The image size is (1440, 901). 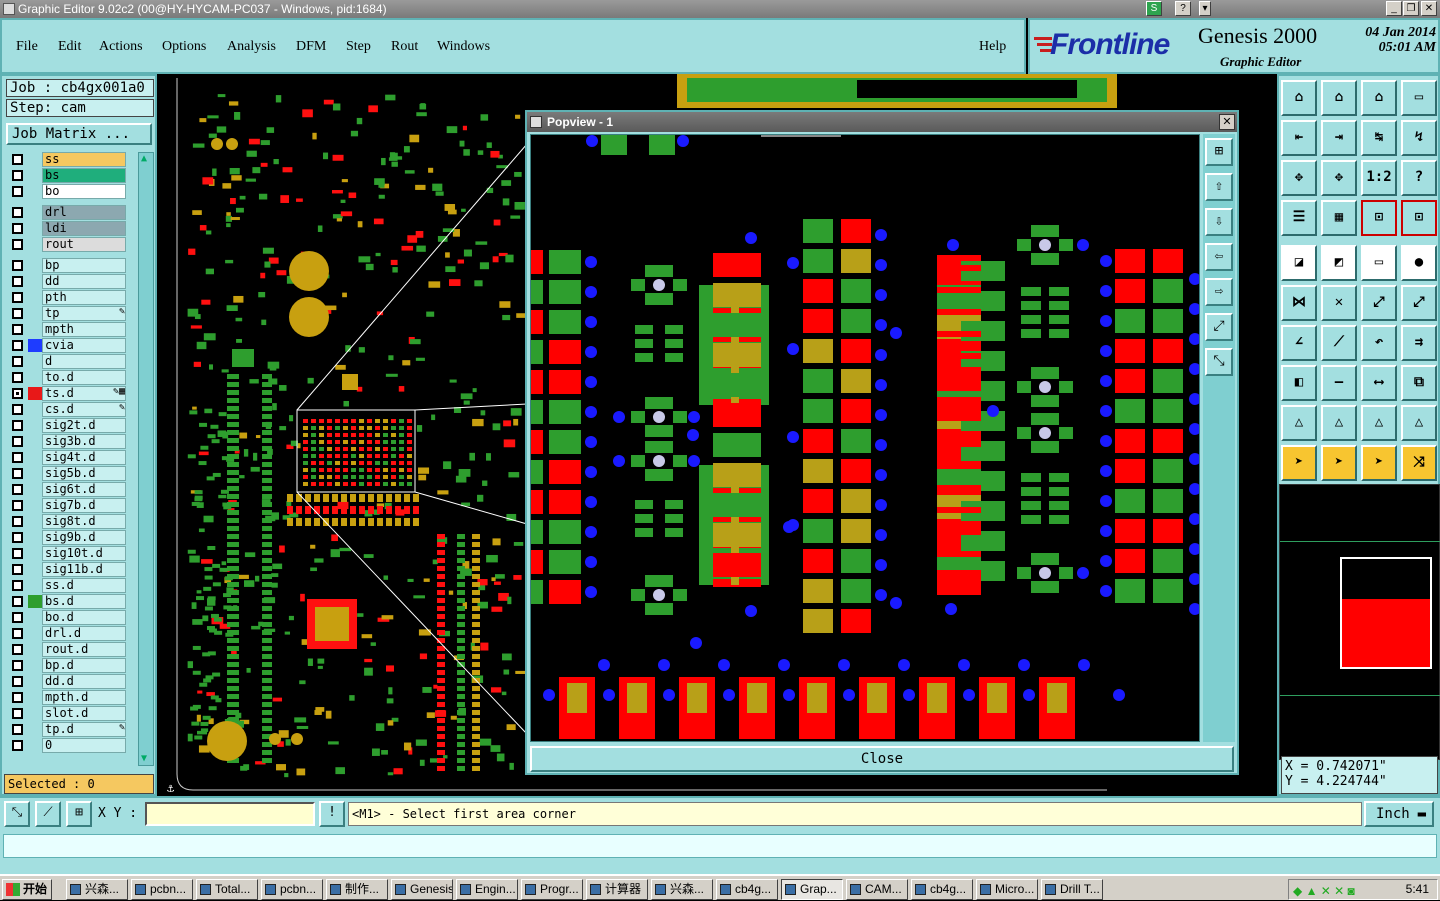 I want to click on dropdown-icon: ▾, so click(x=1205, y=8).